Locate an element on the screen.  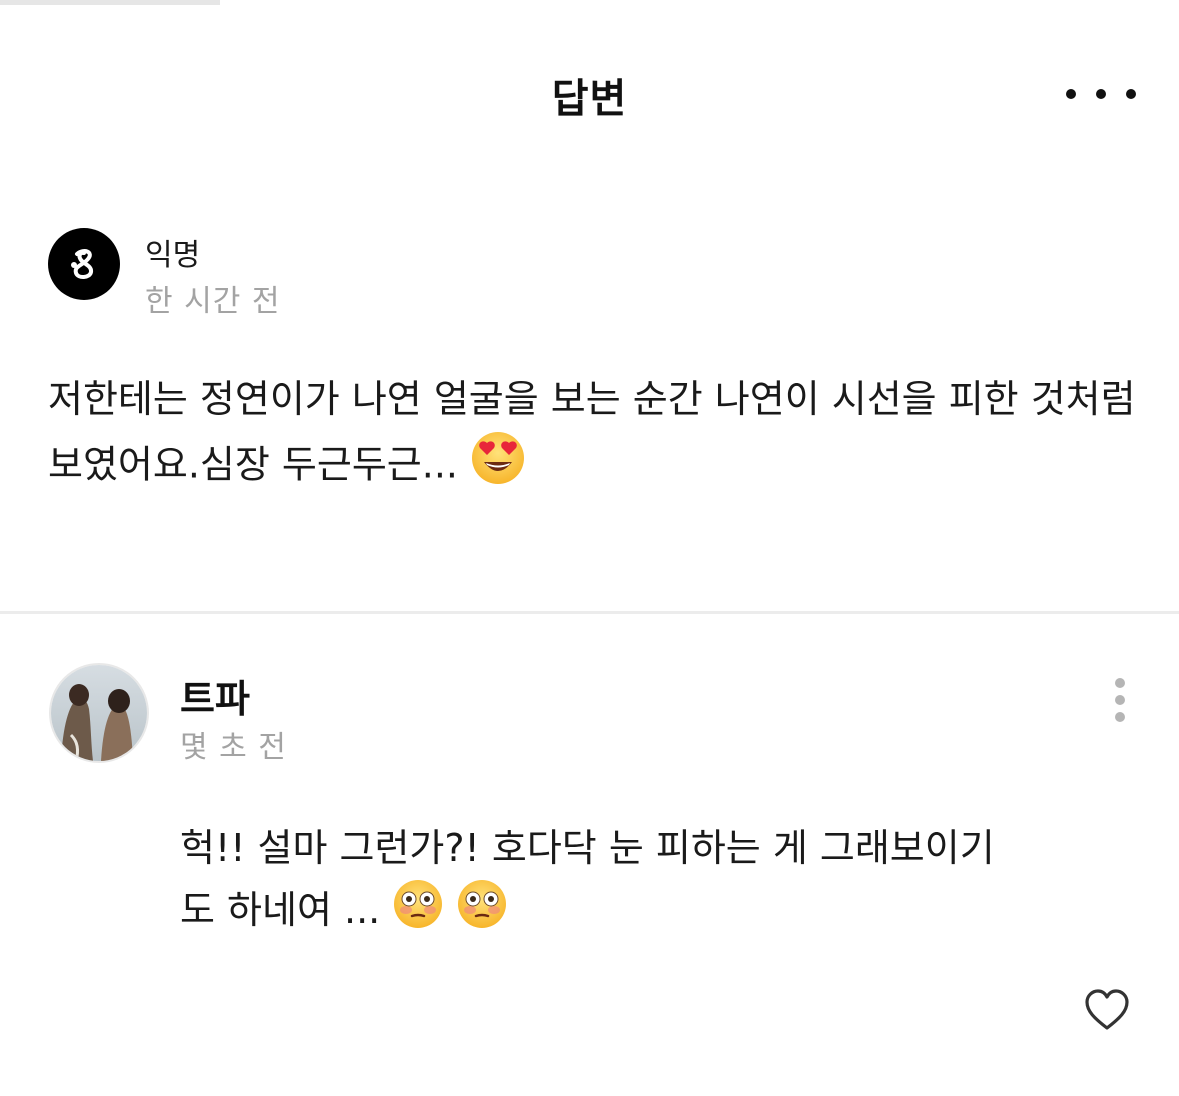
divider is located at coordinates (589, 612).